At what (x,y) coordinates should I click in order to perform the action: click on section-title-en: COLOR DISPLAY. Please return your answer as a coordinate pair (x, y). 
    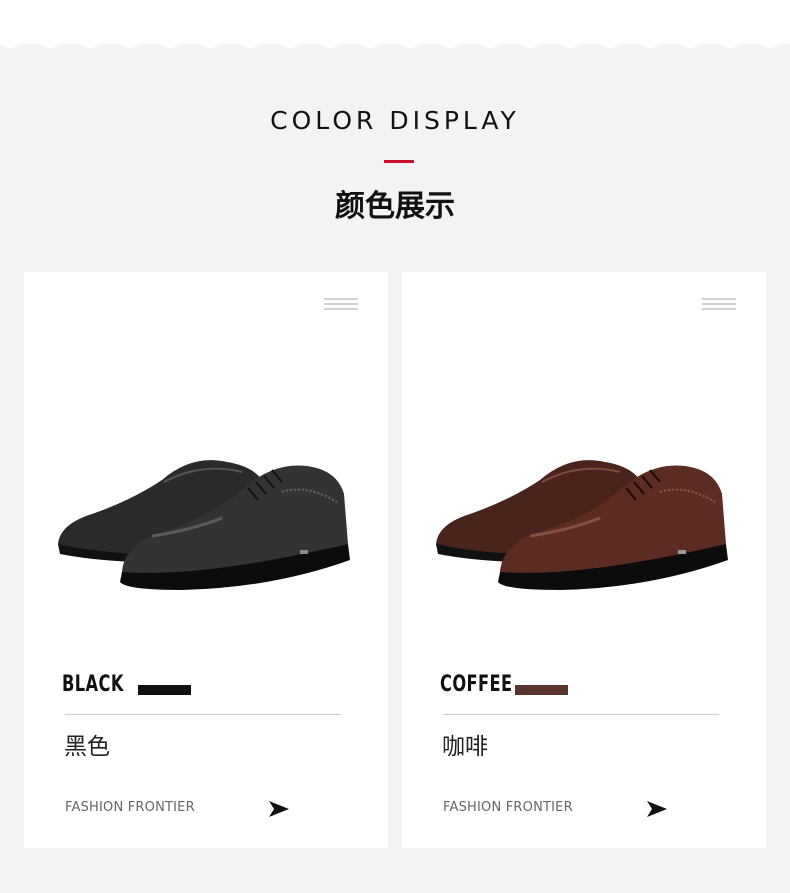
    Looking at the image, I should click on (395, 120).